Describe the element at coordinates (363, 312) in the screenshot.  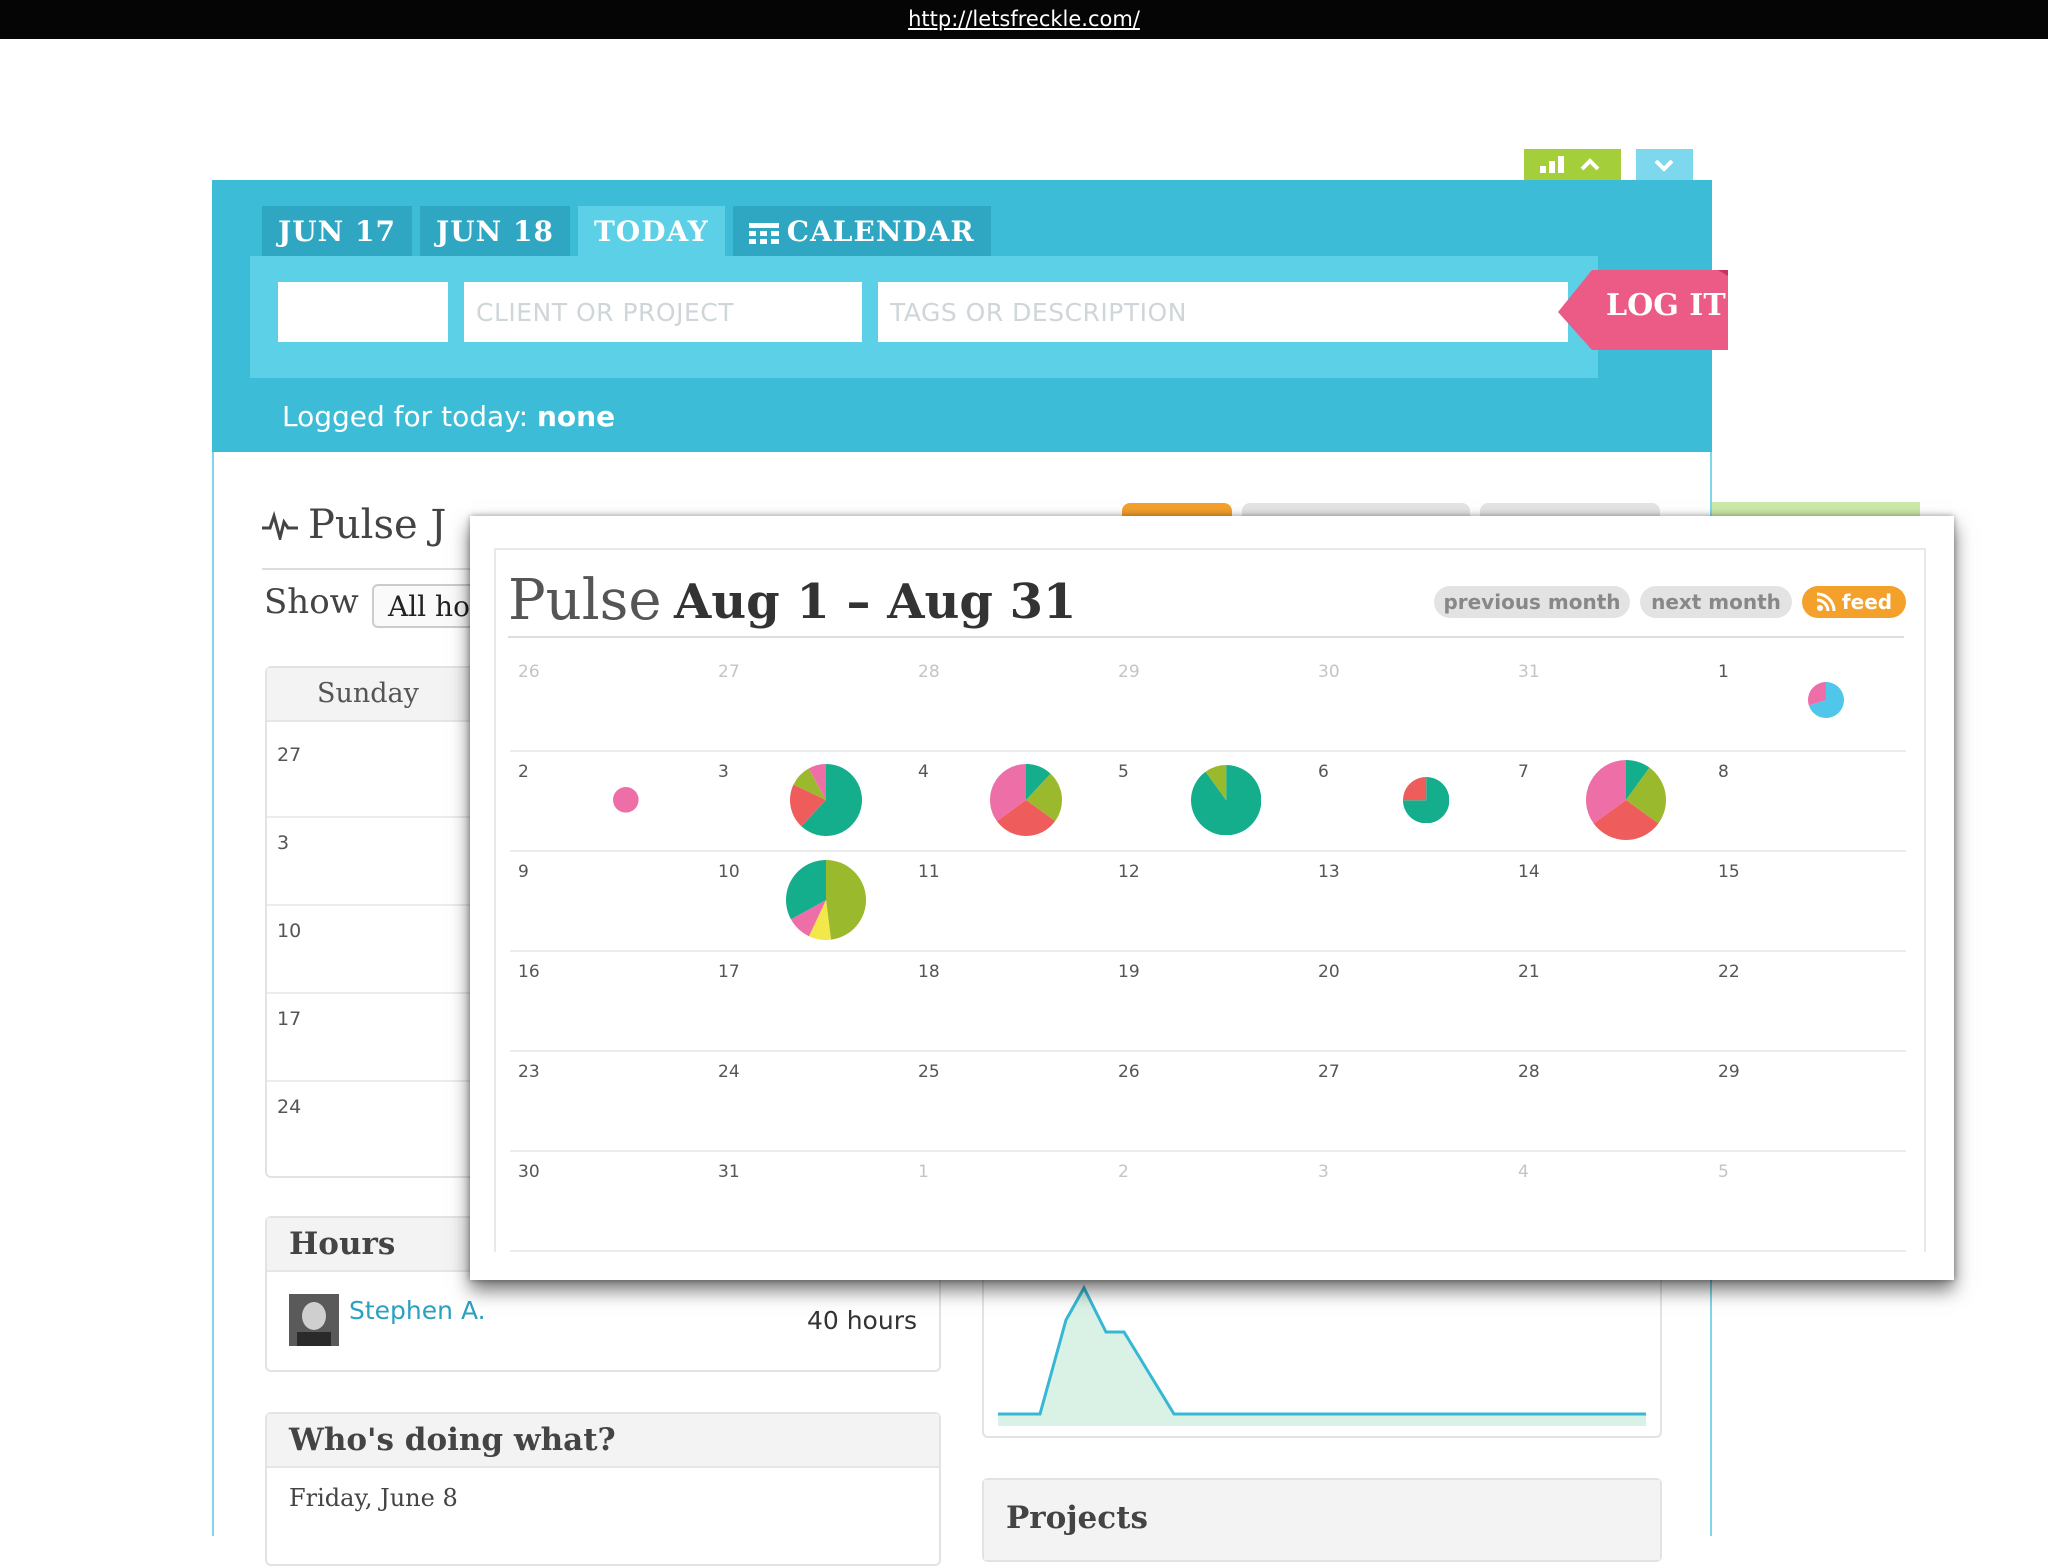
I see `time-input` at that location.